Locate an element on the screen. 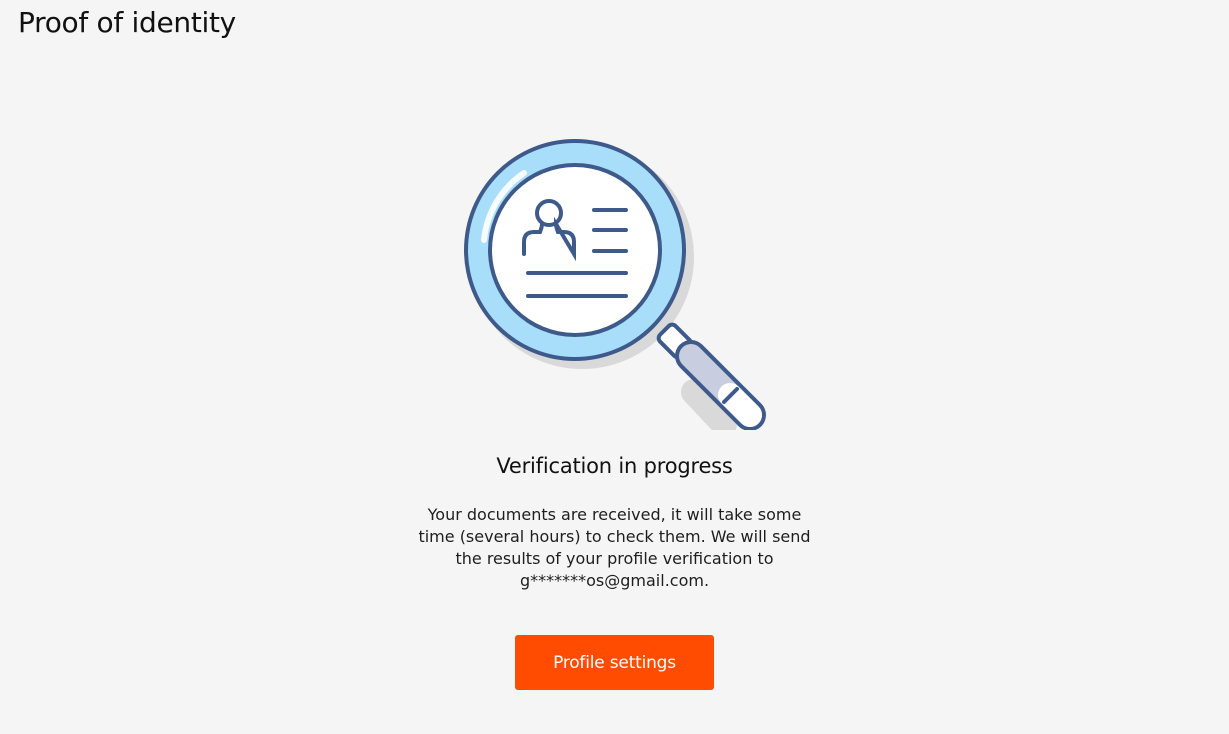 This screenshot has height=734, width=1229. magnifying-glass-profile-icon is located at coordinates (614, 284).